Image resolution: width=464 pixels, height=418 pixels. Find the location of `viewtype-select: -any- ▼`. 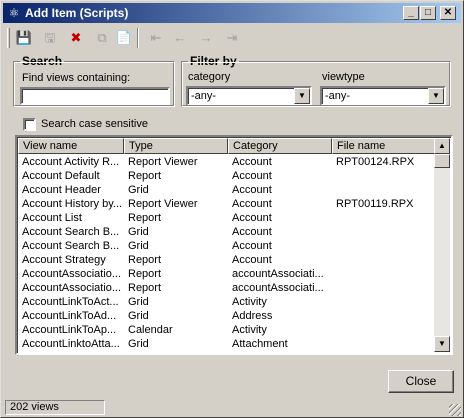

viewtype-select: -any- ▼ is located at coordinates (383, 96).